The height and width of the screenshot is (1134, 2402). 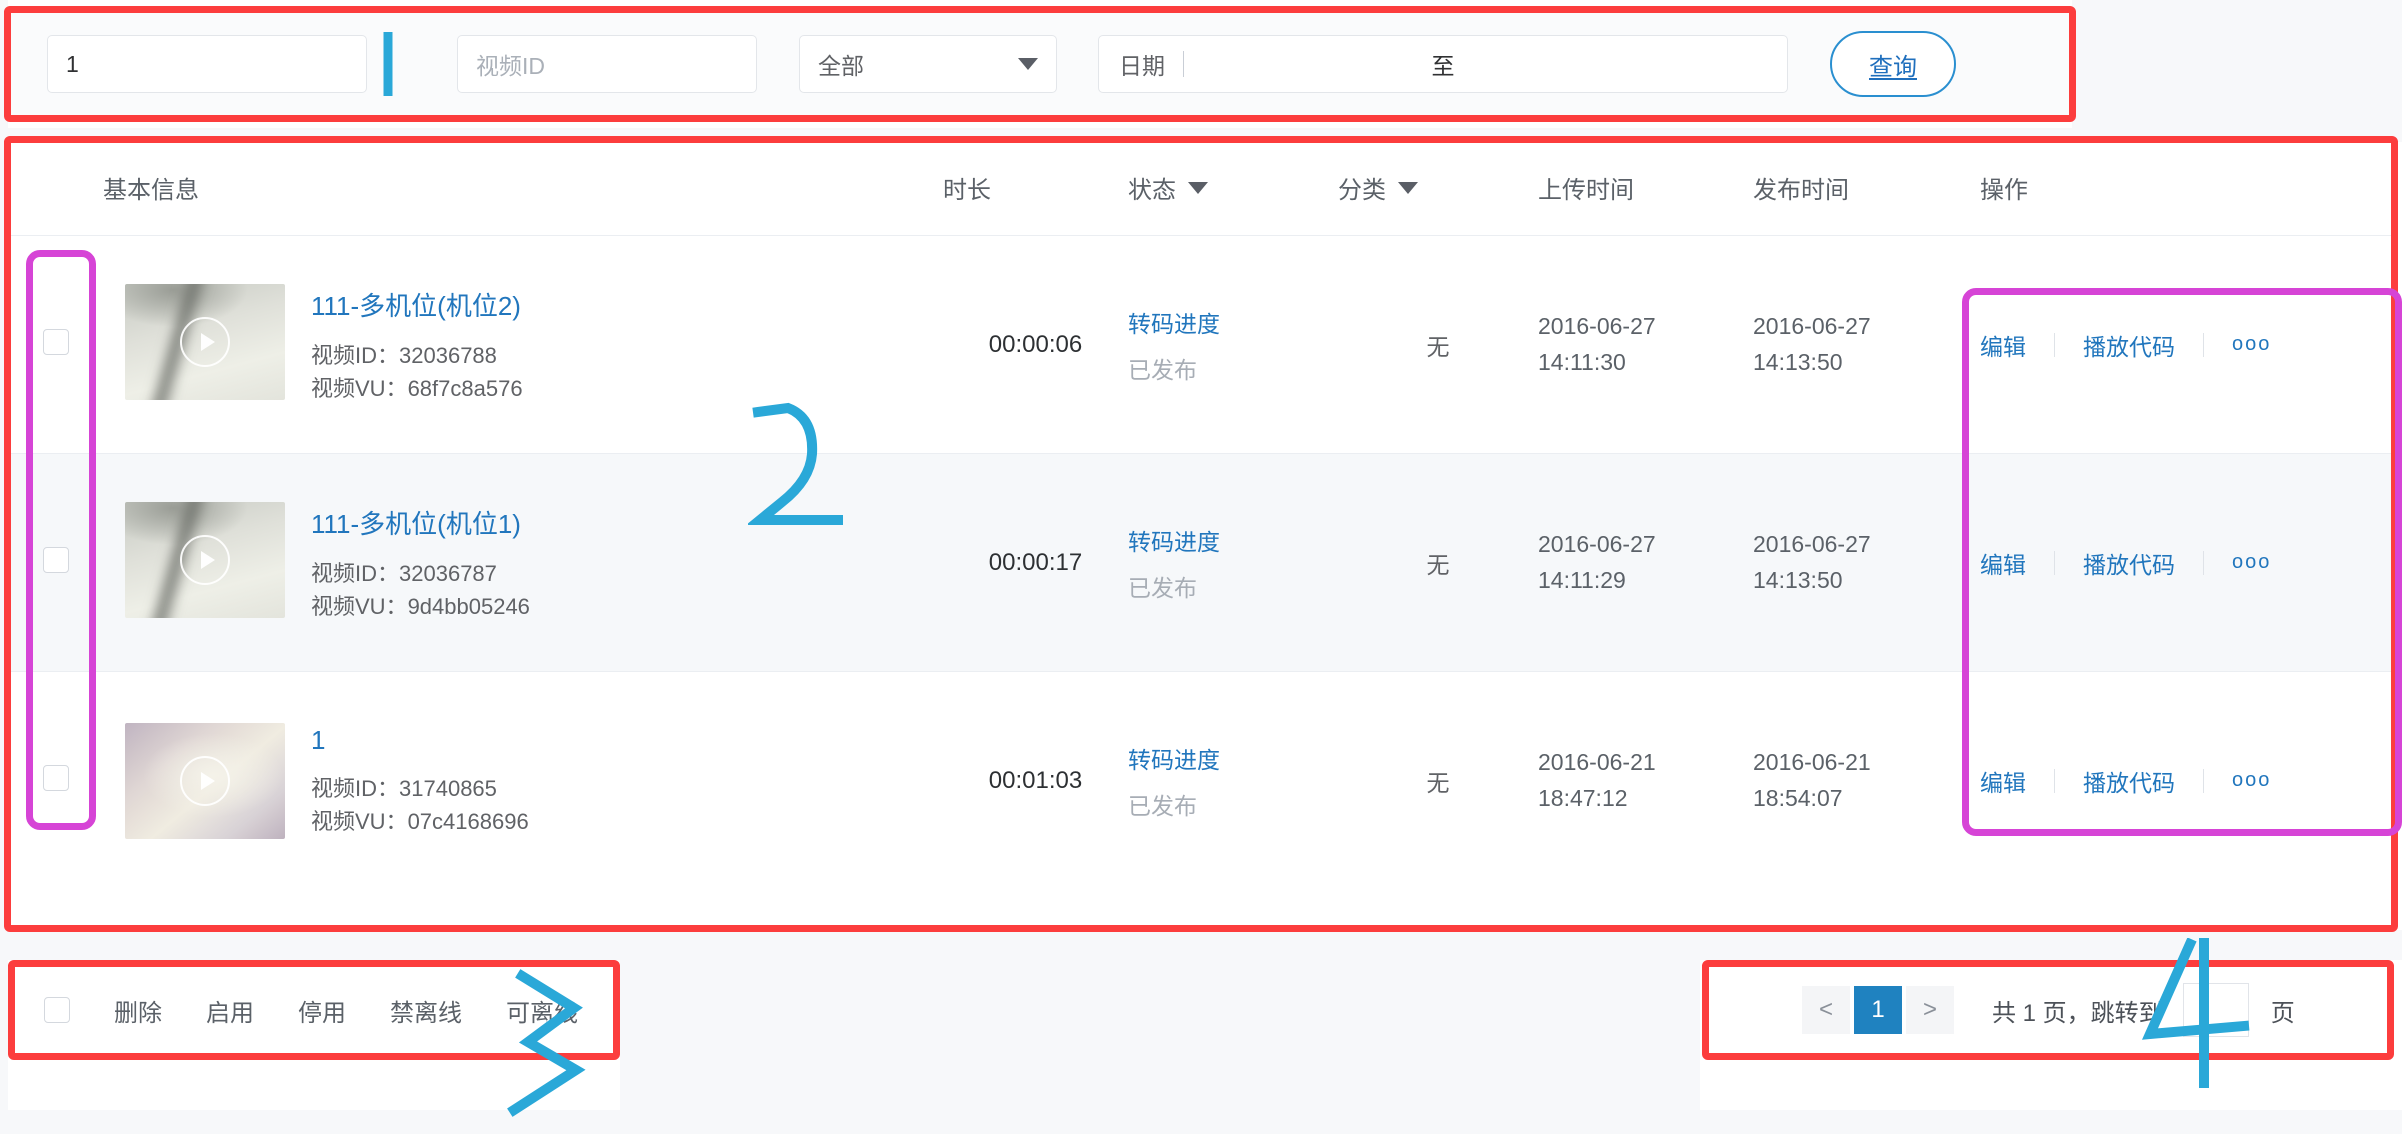 I want to click on row-basic-info-cell: 1 视频ID：31740865 视频VU：07c4168696, so click(x=523, y=781).